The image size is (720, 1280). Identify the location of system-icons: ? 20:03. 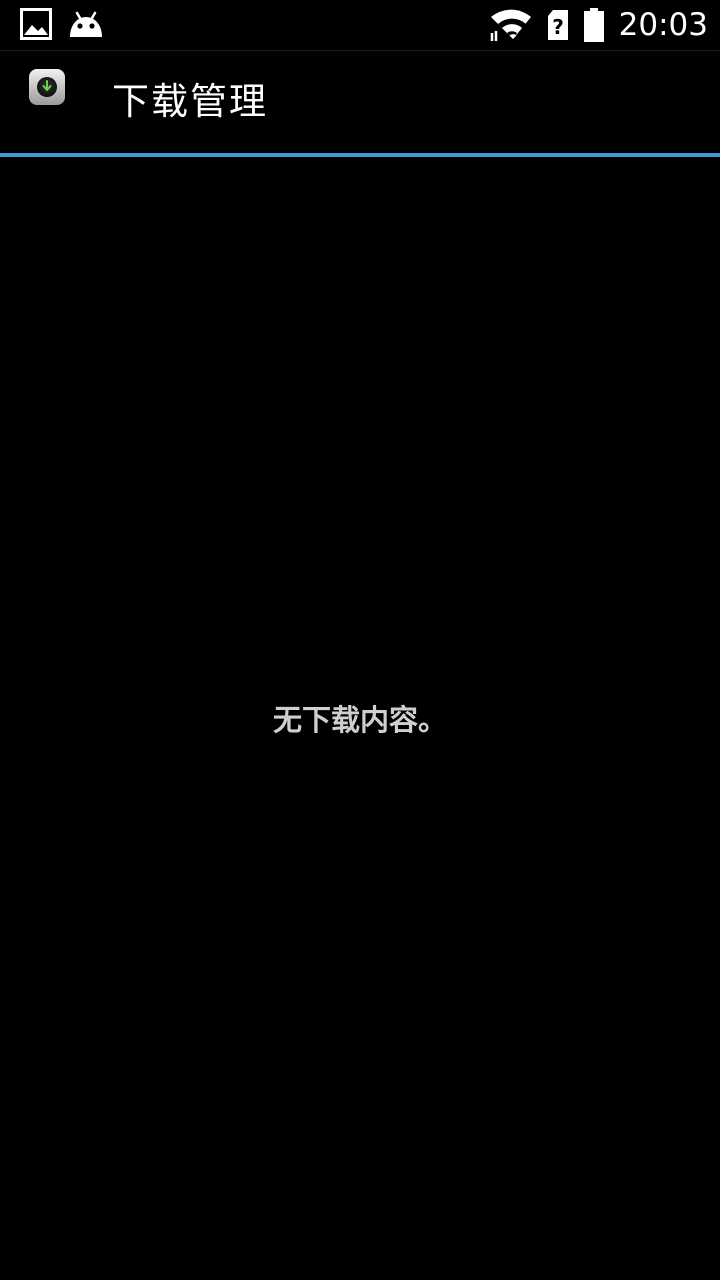
(598, 25).